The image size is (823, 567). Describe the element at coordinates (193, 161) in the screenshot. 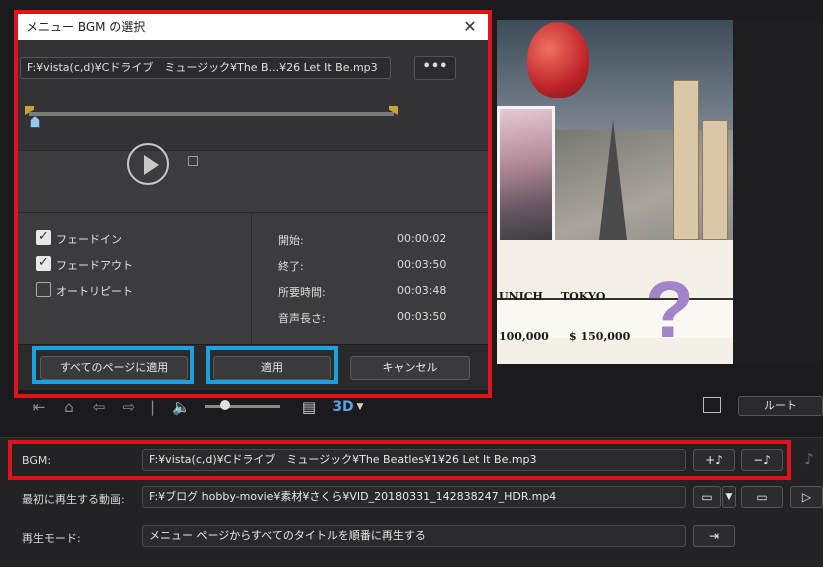

I see `stop-button` at that location.